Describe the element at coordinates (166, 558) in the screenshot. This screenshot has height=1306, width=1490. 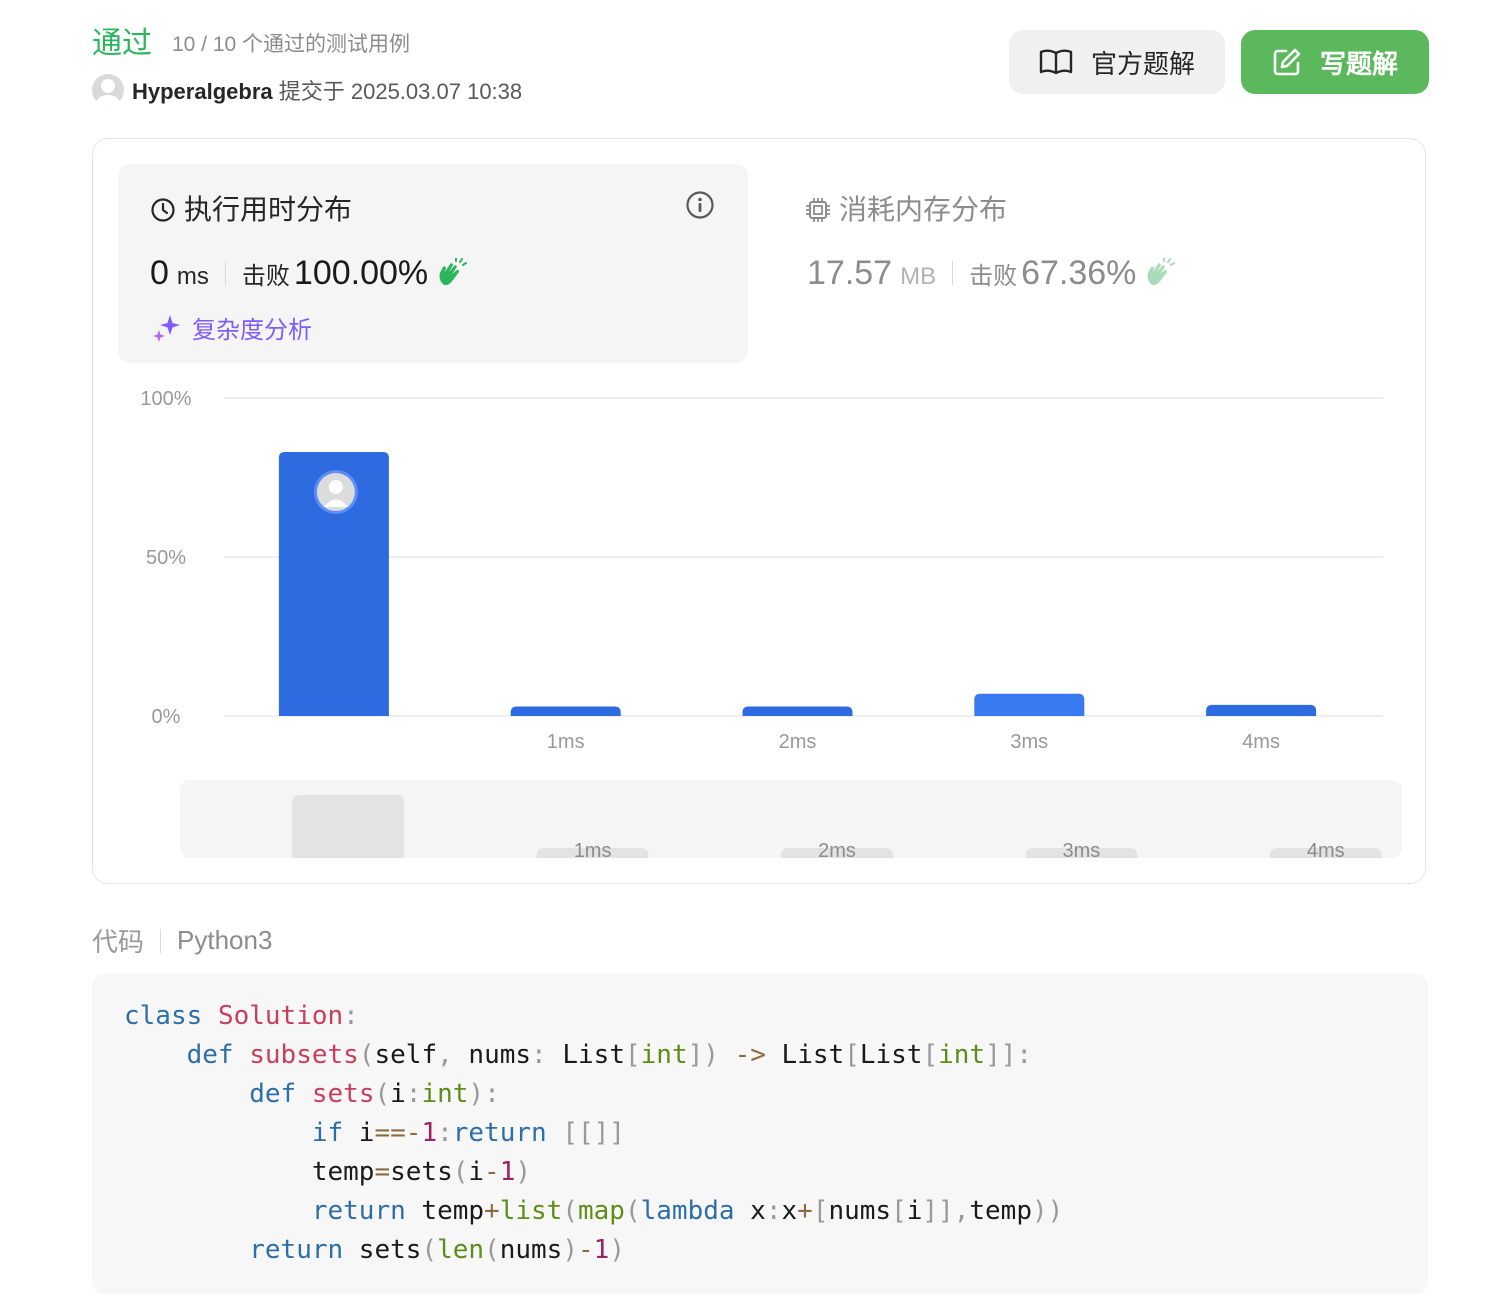
I see `y-tick-label: 50%` at that location.